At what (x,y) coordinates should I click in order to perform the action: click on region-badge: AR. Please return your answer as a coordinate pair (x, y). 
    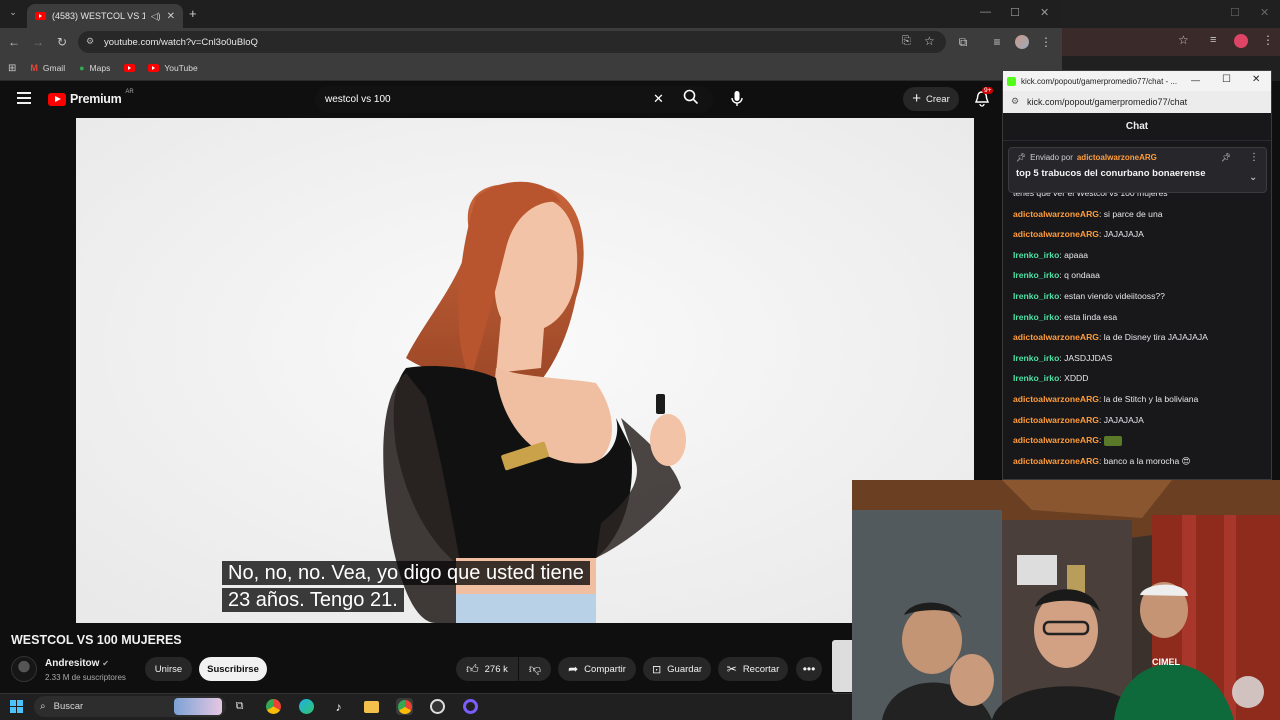
    Looking at the image, I should click on (129, 92).